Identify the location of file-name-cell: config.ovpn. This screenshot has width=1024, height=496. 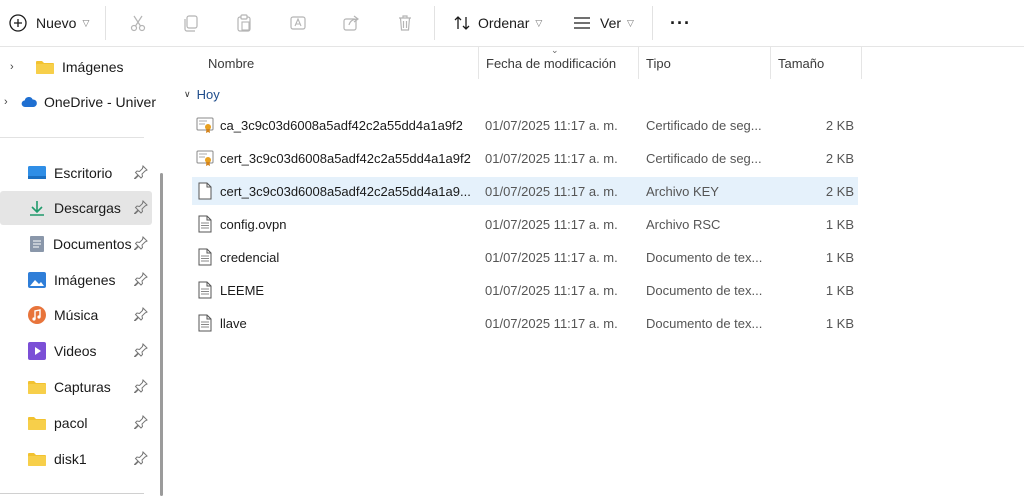
(337, 224).